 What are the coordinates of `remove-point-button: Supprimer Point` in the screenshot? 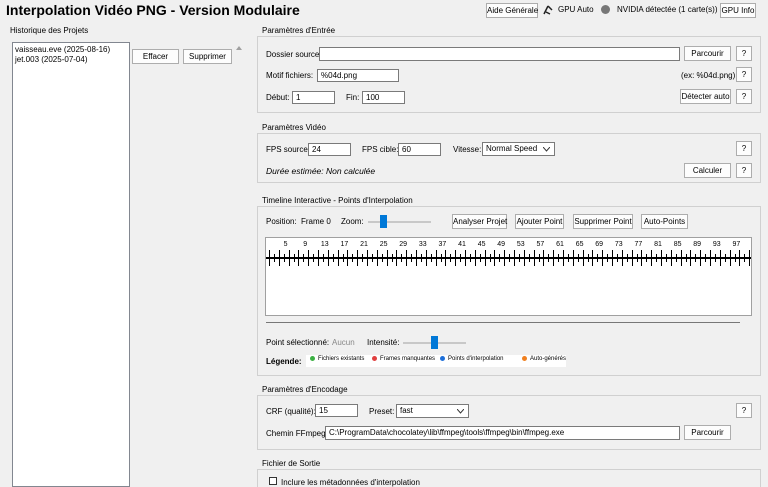 It's located at (603, 221).